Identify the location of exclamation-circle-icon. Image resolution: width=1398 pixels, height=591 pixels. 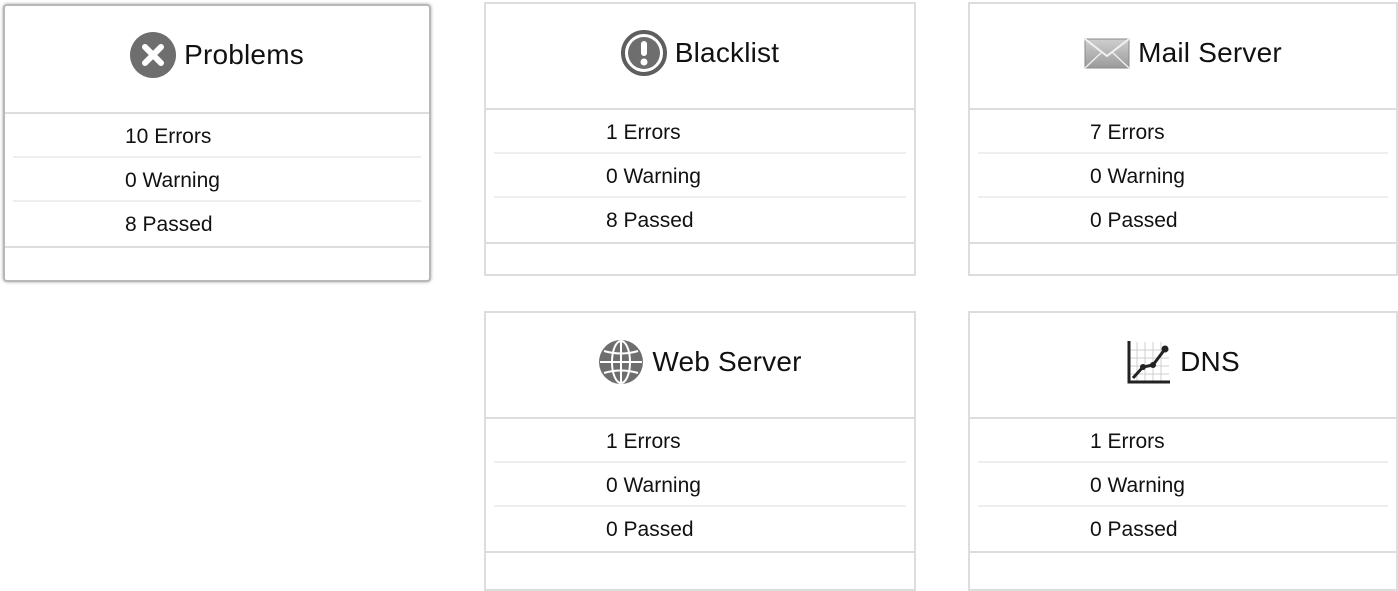
(643, 53).